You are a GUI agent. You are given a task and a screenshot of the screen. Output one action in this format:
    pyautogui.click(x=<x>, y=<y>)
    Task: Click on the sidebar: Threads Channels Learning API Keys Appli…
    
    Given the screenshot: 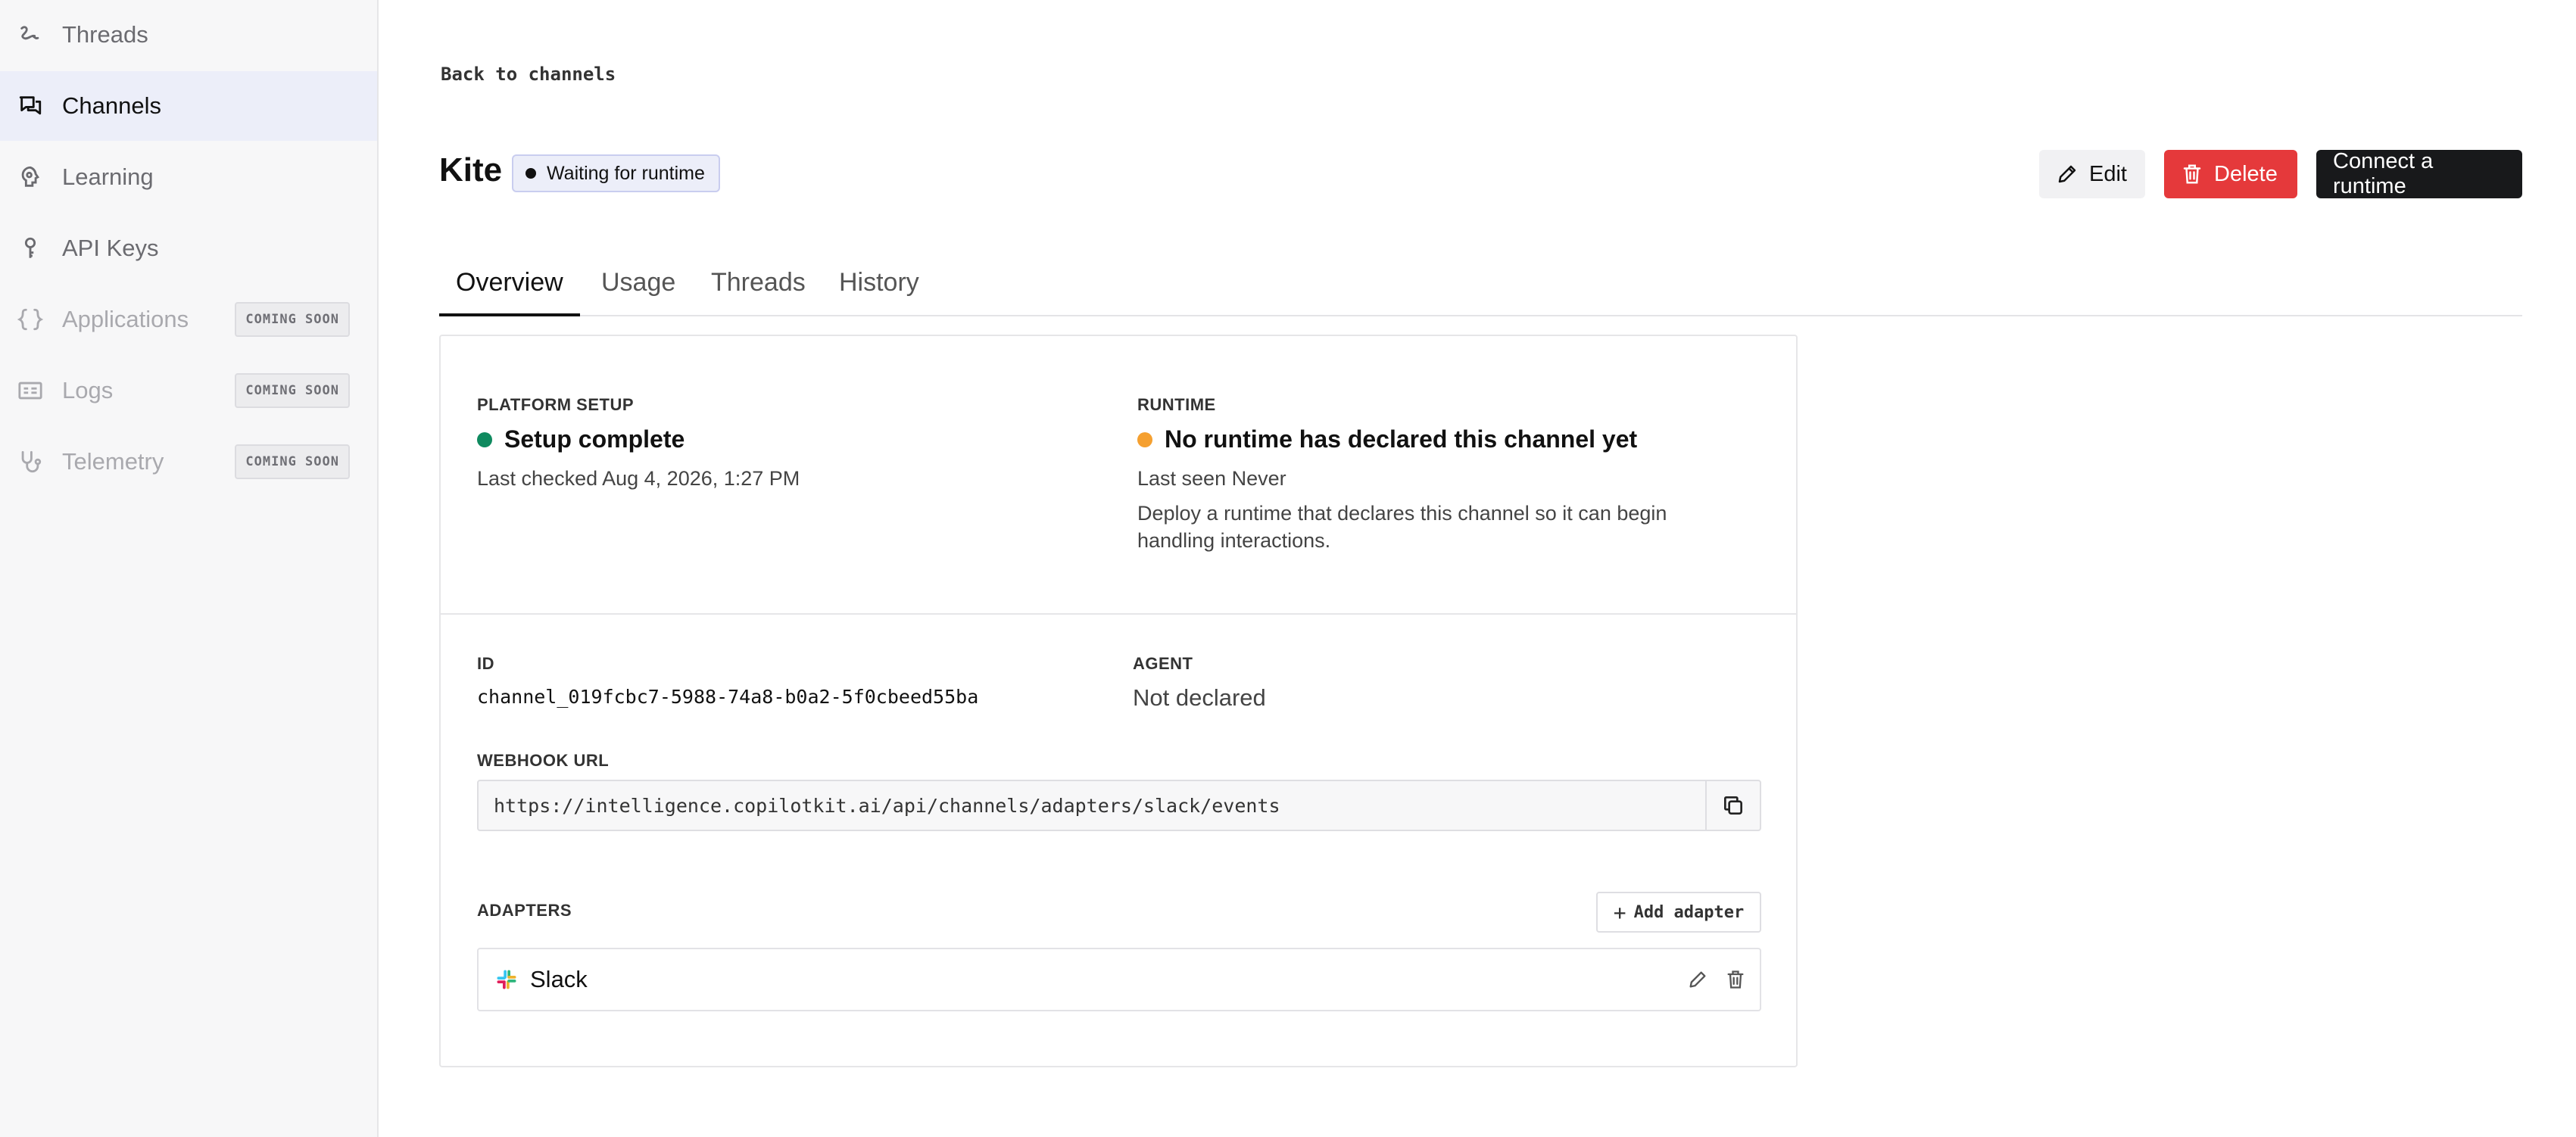 What is the action you would take?
    pyautogui.click(x=189, y=568)
    